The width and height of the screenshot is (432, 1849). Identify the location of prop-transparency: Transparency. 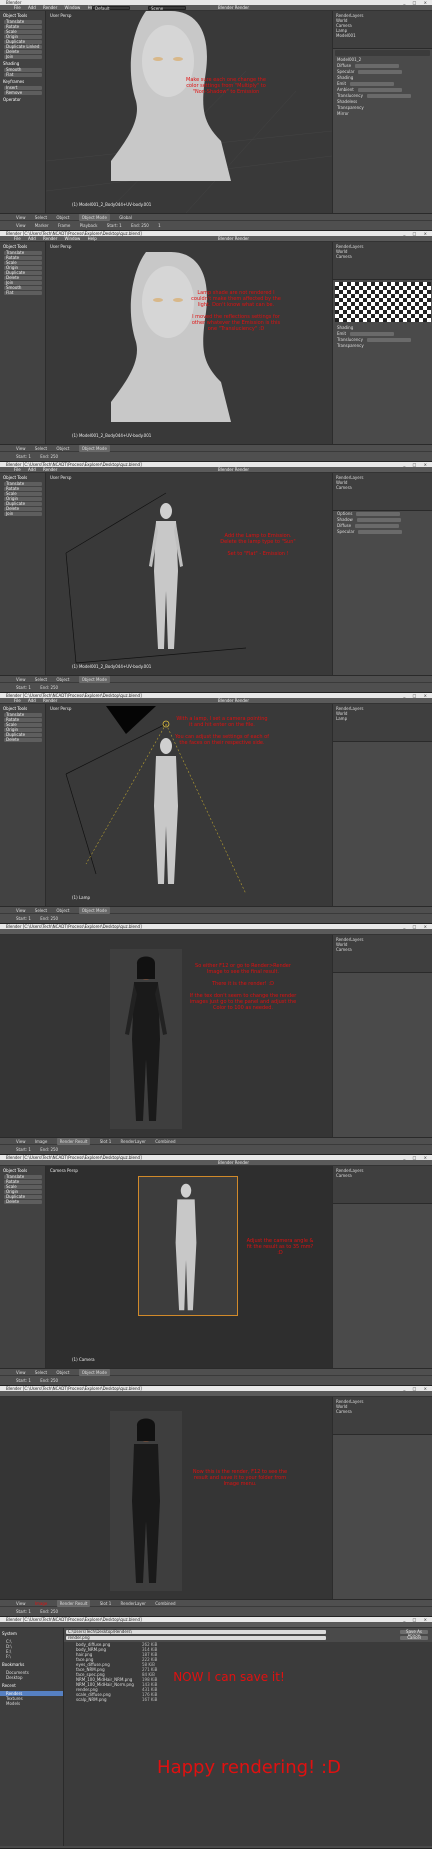
(382, 346).